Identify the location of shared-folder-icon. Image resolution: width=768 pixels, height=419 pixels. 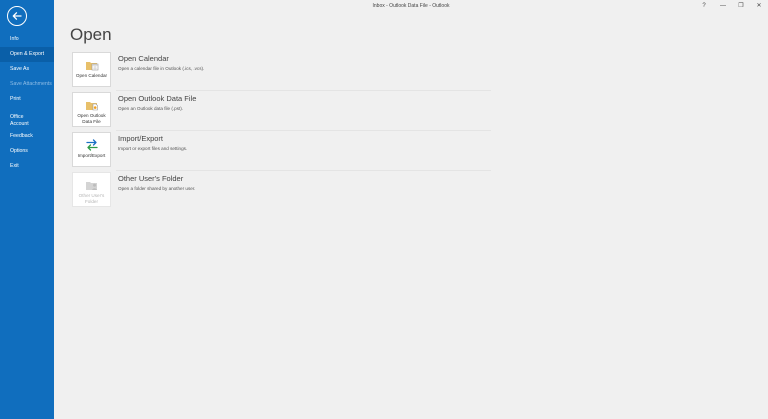
(91, 186).